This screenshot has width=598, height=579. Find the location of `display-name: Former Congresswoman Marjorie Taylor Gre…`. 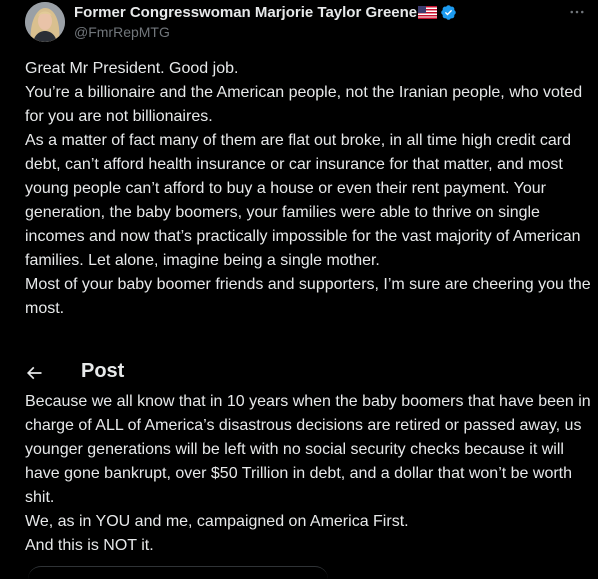

display-name: Former Congresswoman Marjorie Taylor Gre… is located at coordinates (245, 12).